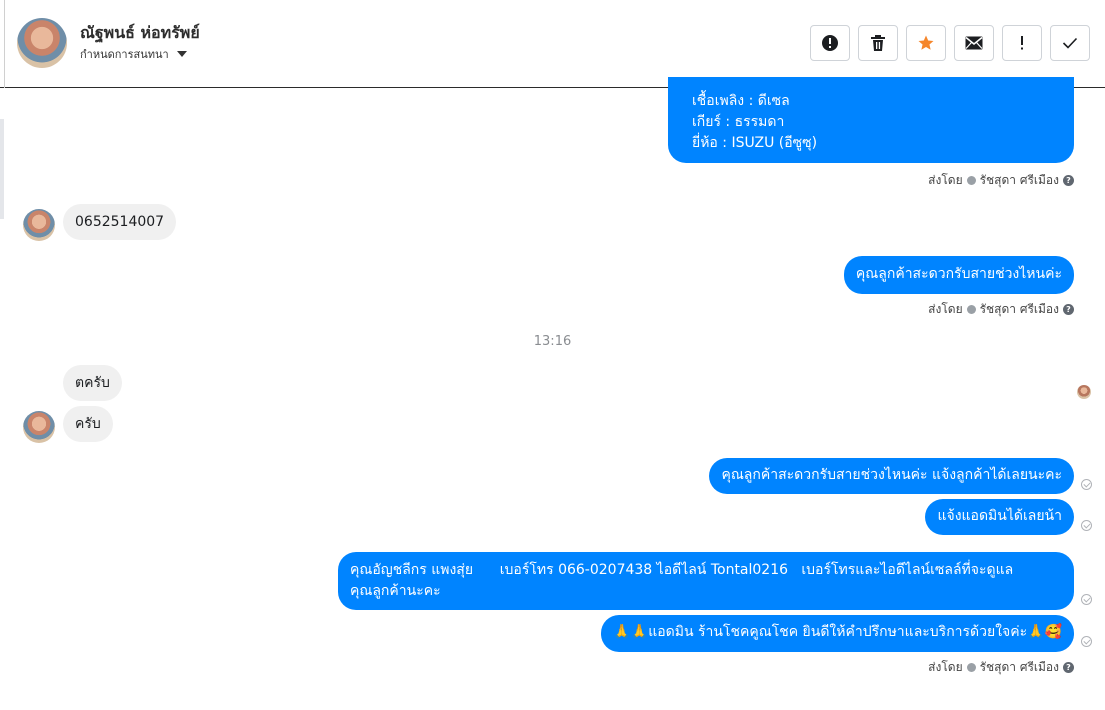 The height and width of the screenshot is (710, 1105). I want to click on spam-button, so click(1022, 43).